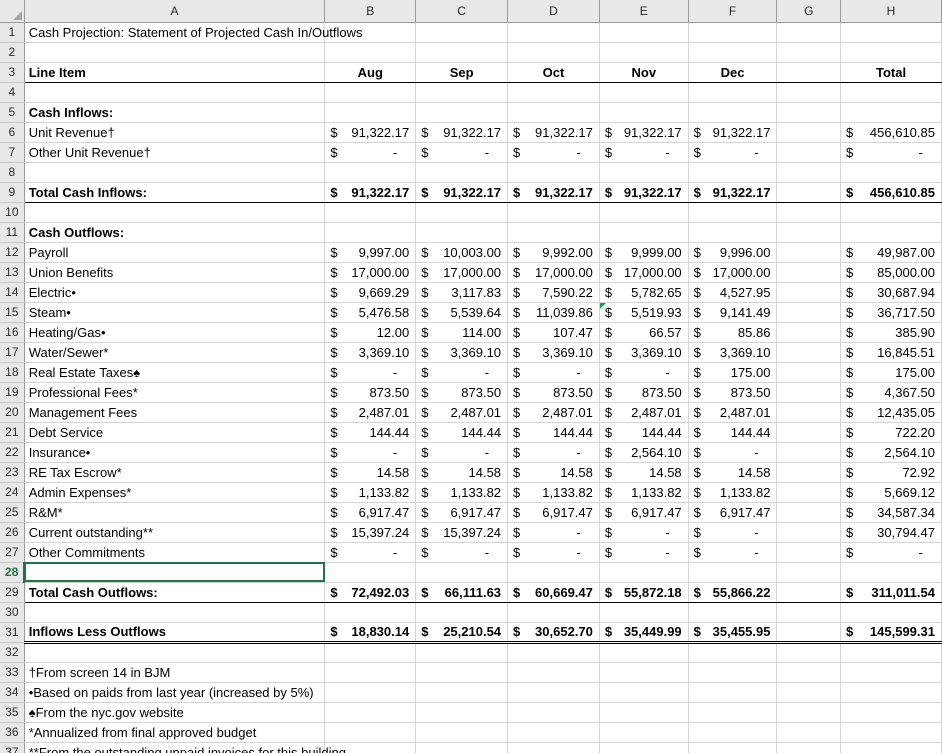 The width and height of the screenshot is (942, 753). What do you see at coordinates (175, 232) in the screenshot?
I see `section-heading-outflows-heading: Cash Outflows:` at bounding box center [175, 232].